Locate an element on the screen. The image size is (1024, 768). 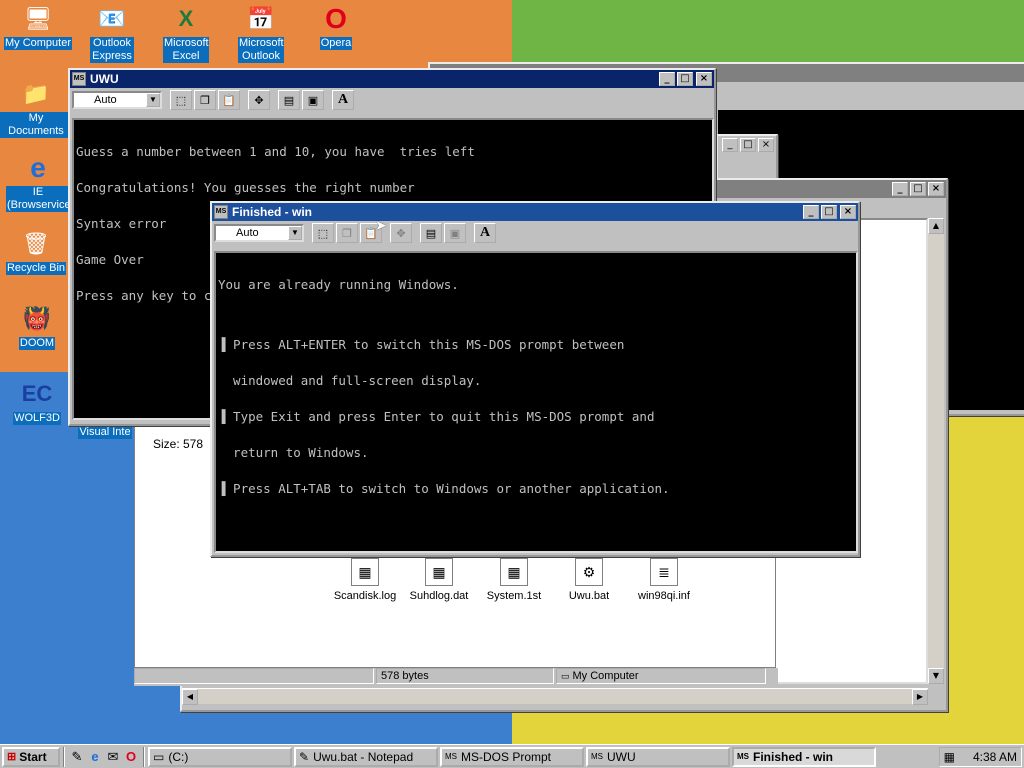
scroll-right-icon: ▶ is located at coordinates (920, 697).